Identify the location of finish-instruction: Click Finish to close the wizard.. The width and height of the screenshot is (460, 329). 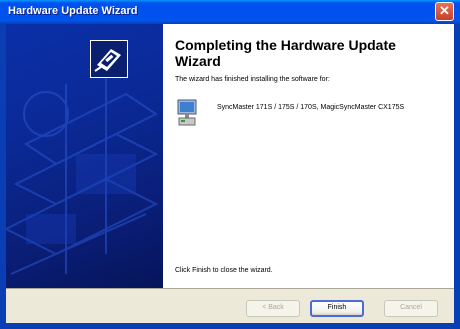
(224, 270).